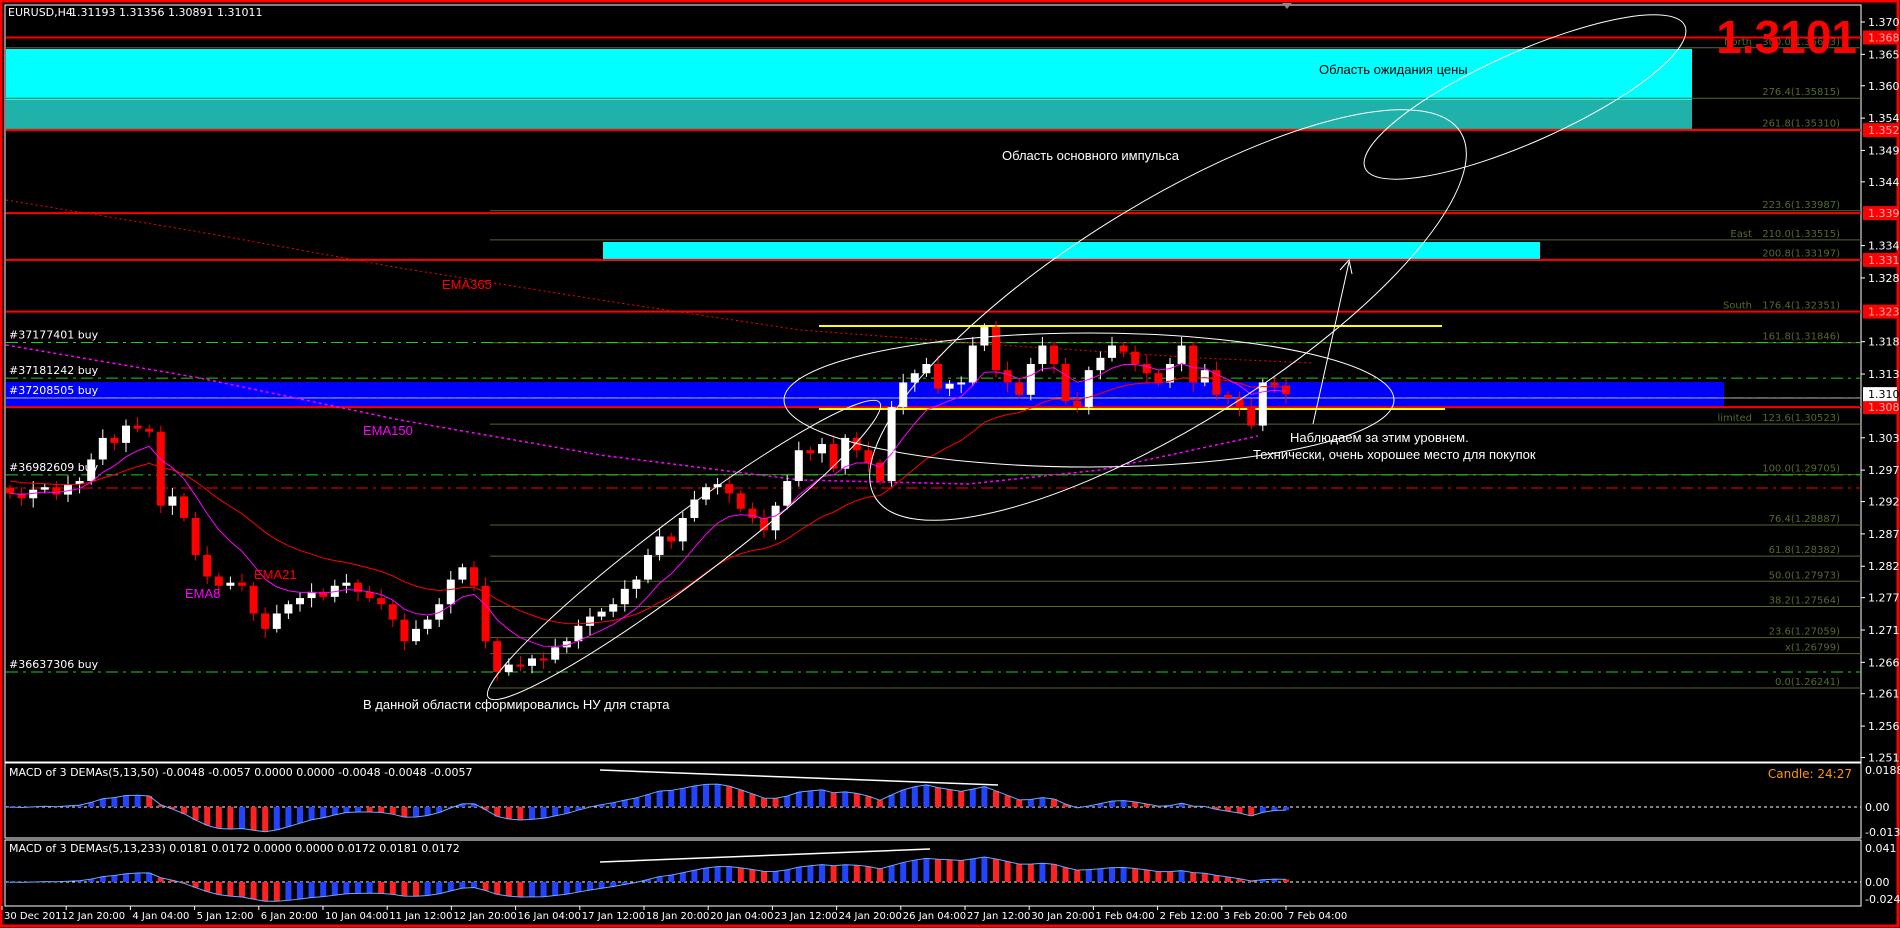 This screenshot has height=928, width=1900. Describe the element at coordinates (467, 284) in the screenshot. I see `ema365-label: EMA365` at that location.